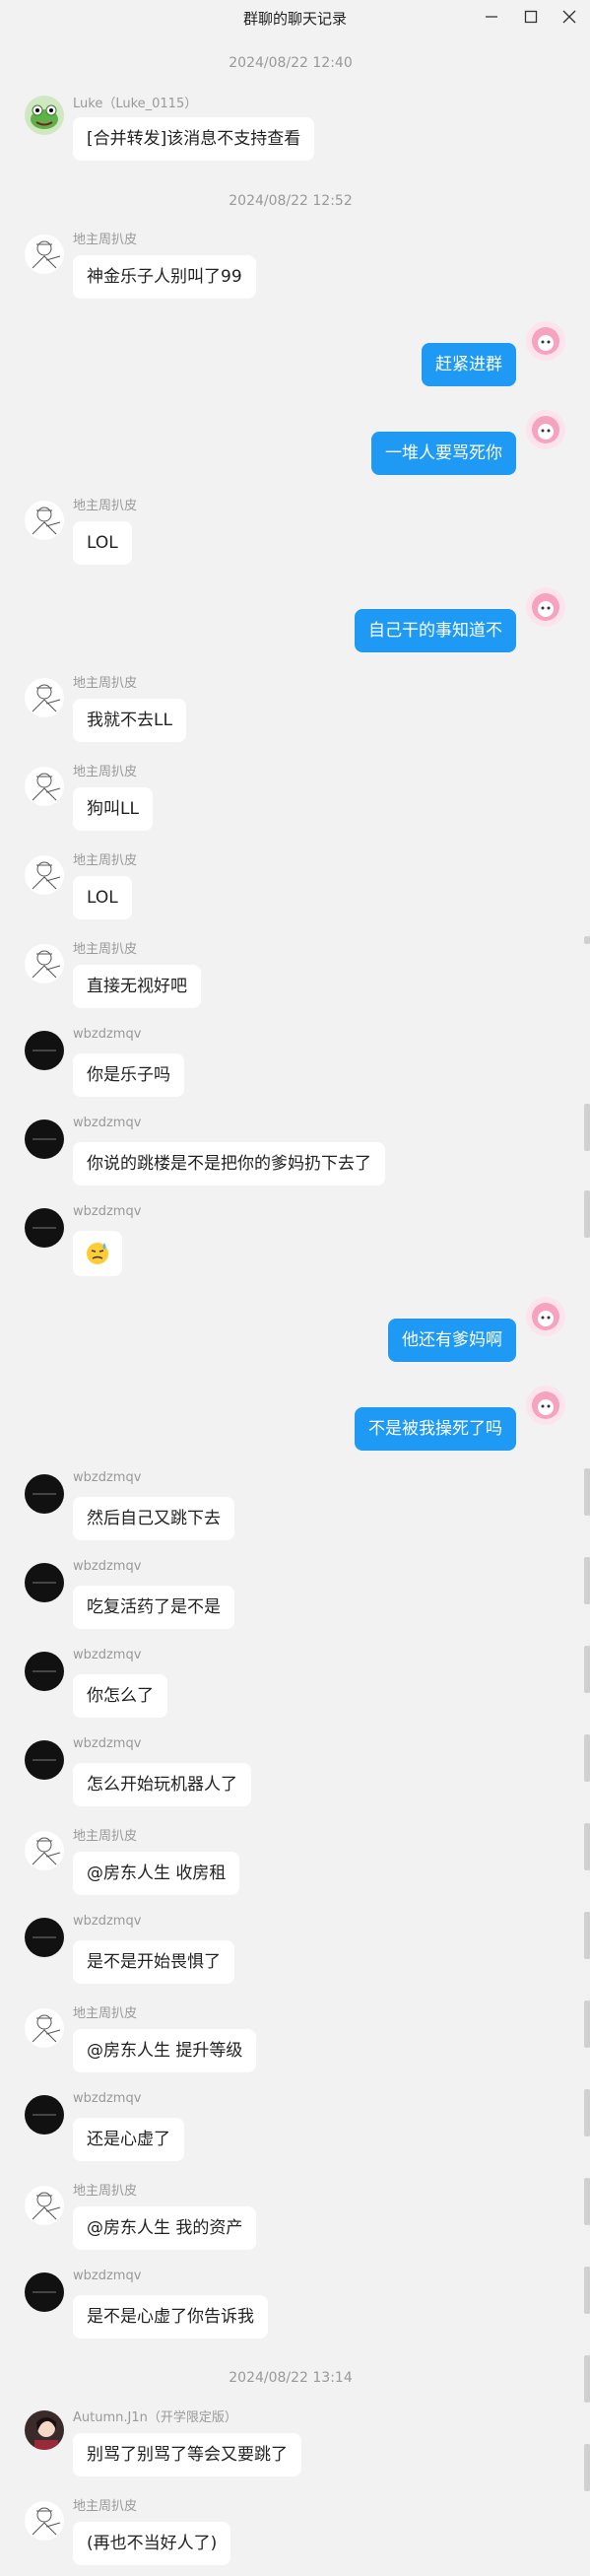  I want to click on message-bubble: 你怎么了, so click(120, 1696).